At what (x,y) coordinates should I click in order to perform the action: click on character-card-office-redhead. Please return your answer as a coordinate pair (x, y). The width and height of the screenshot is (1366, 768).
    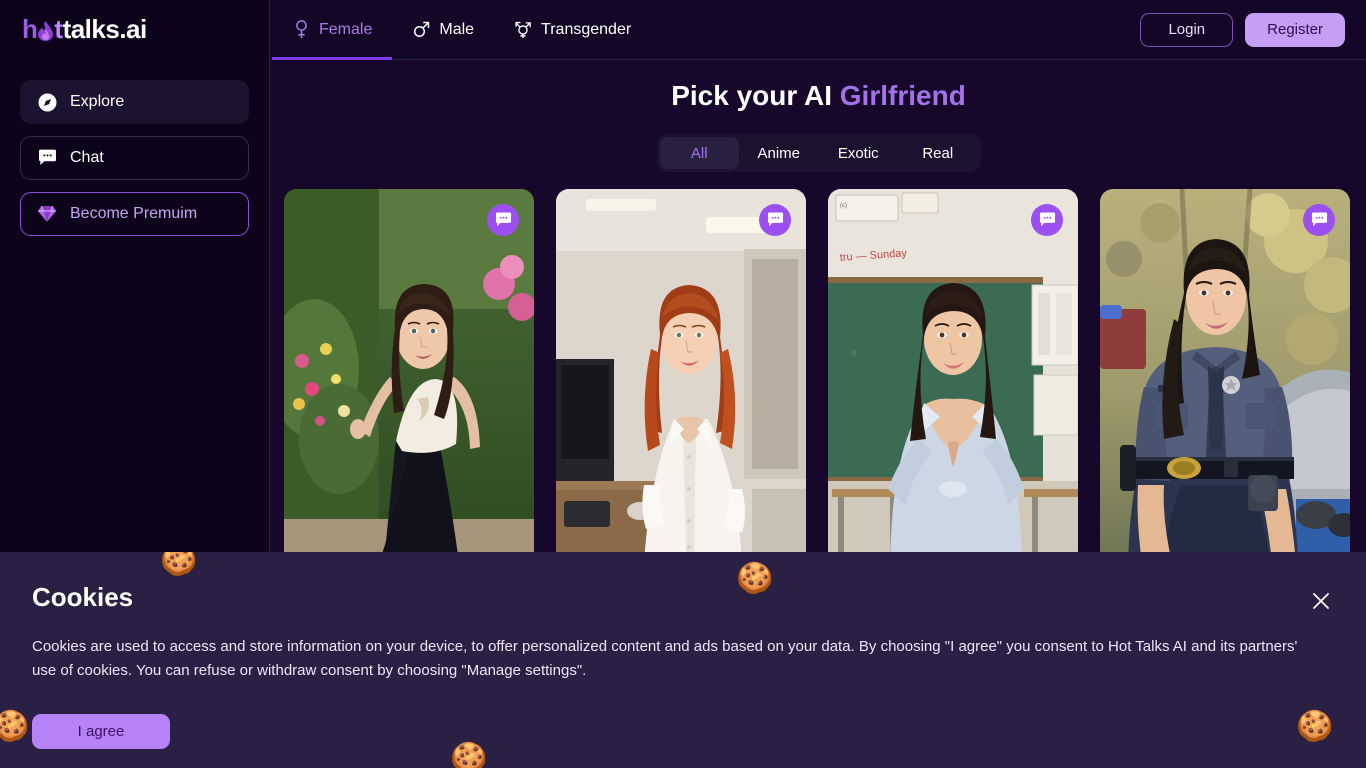
    Looking at the image, I should click on (681, 376).